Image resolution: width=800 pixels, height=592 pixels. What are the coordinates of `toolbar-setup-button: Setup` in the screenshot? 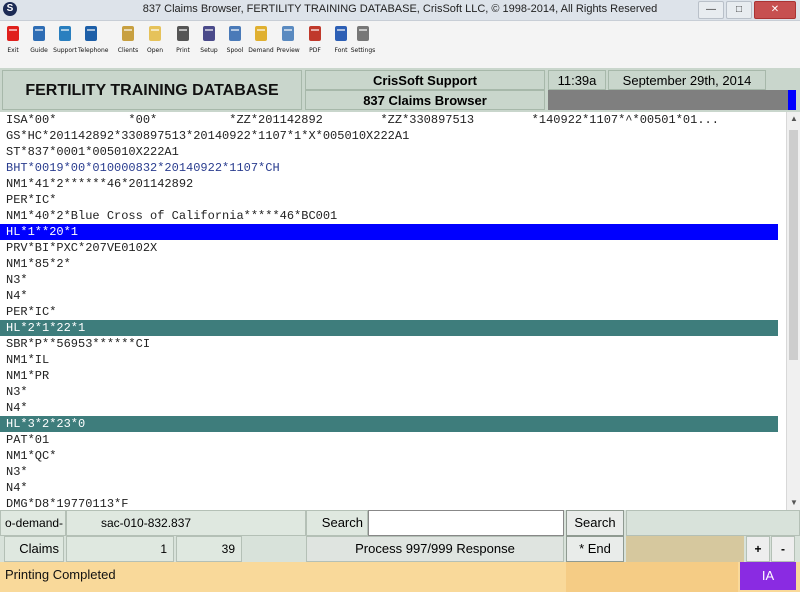 It's located at (209, 39).